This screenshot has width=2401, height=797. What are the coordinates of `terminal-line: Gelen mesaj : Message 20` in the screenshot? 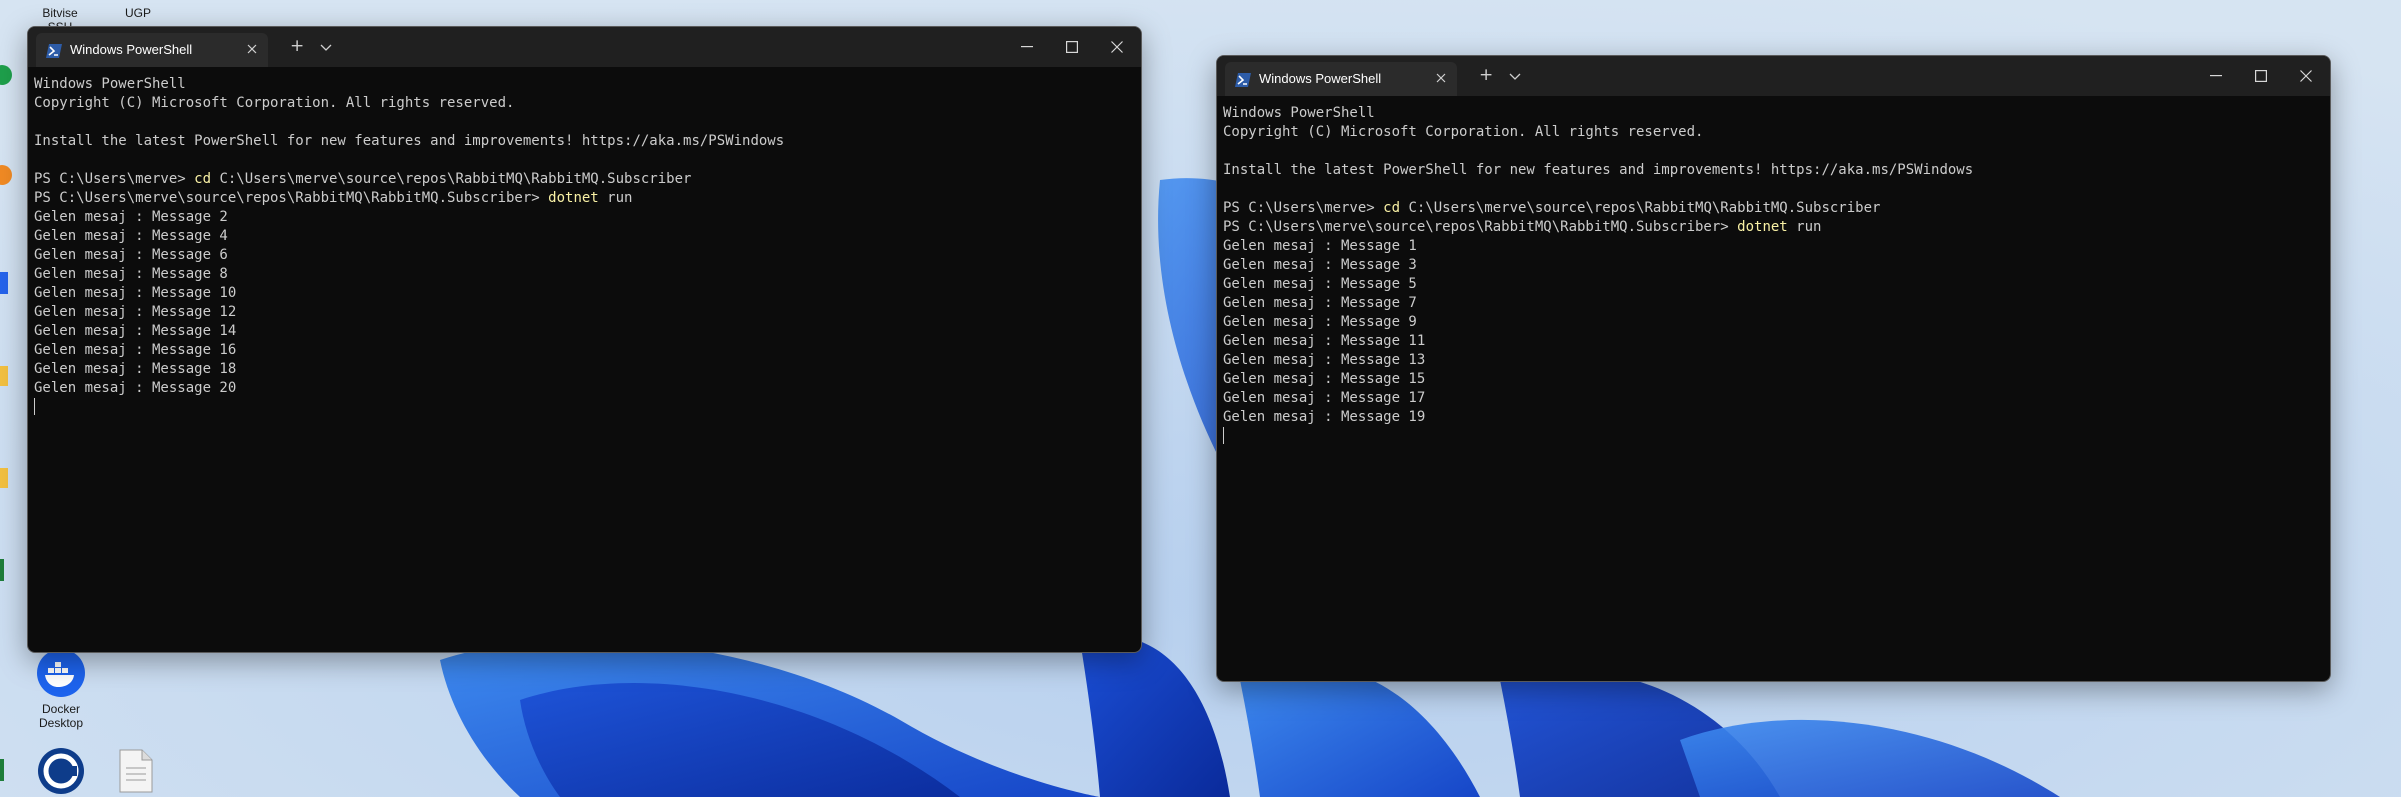 It's located at (587, 388).